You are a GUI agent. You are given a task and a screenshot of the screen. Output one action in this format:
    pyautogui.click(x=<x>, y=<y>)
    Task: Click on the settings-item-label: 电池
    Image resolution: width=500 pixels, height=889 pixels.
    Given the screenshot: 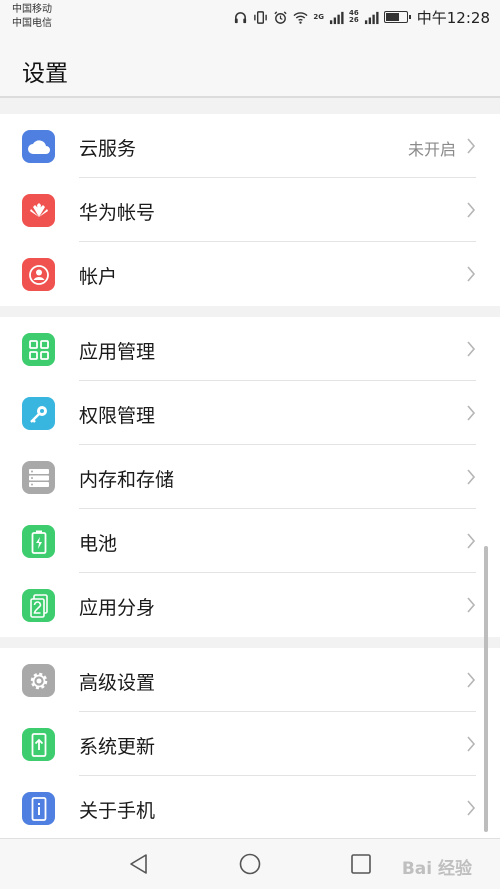 What is the action you would take?
    pyautogui.click(x=98, y=544)
    